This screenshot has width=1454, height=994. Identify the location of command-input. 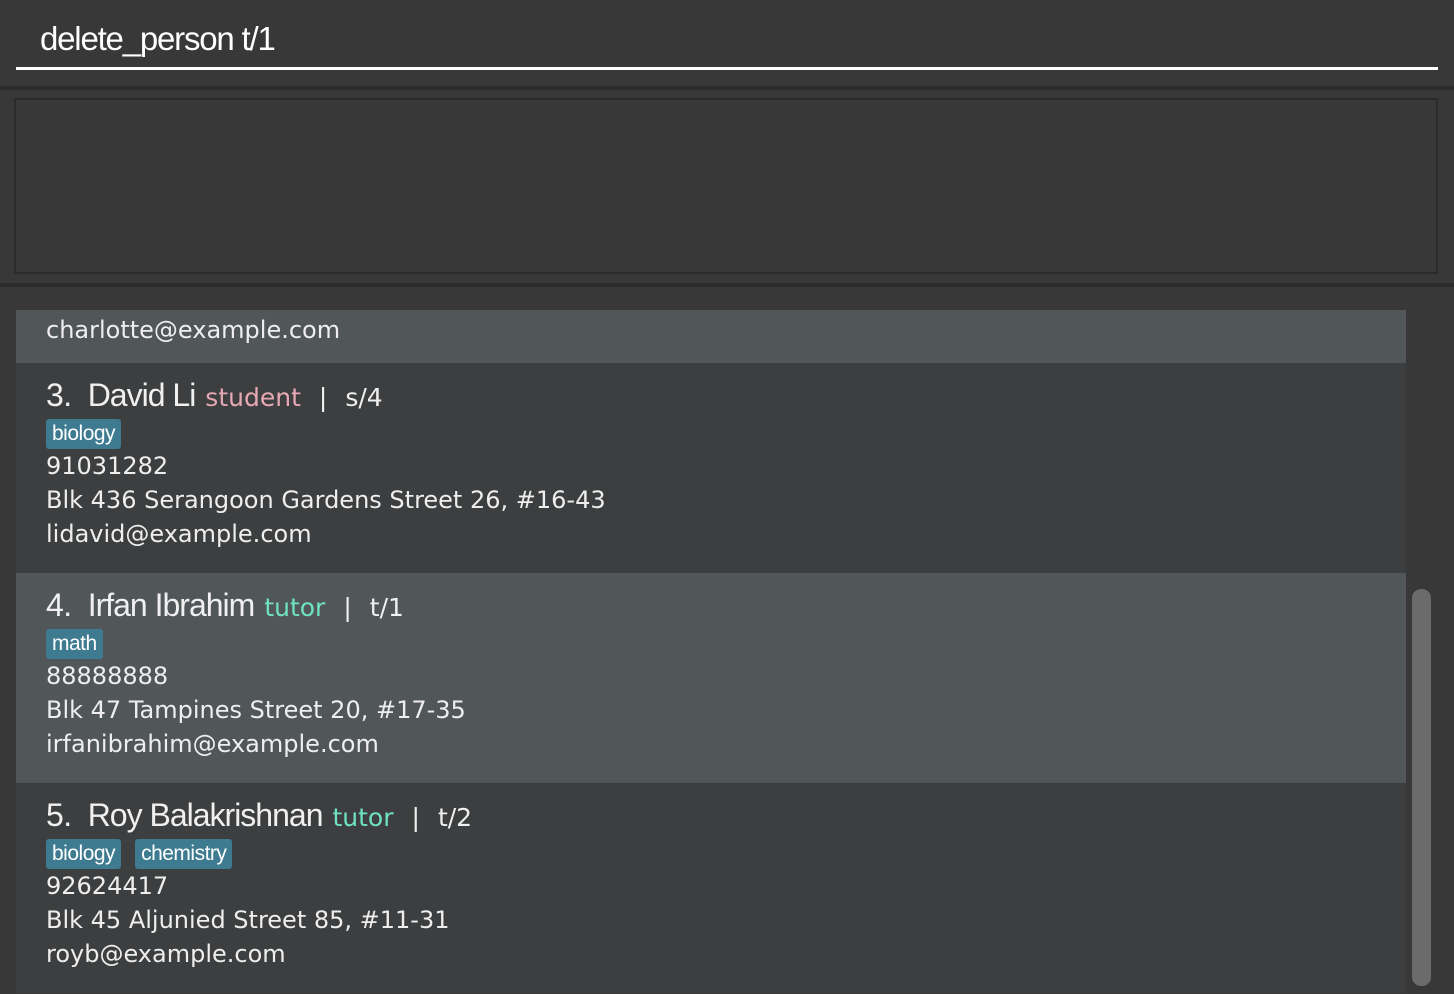
(727, 40).